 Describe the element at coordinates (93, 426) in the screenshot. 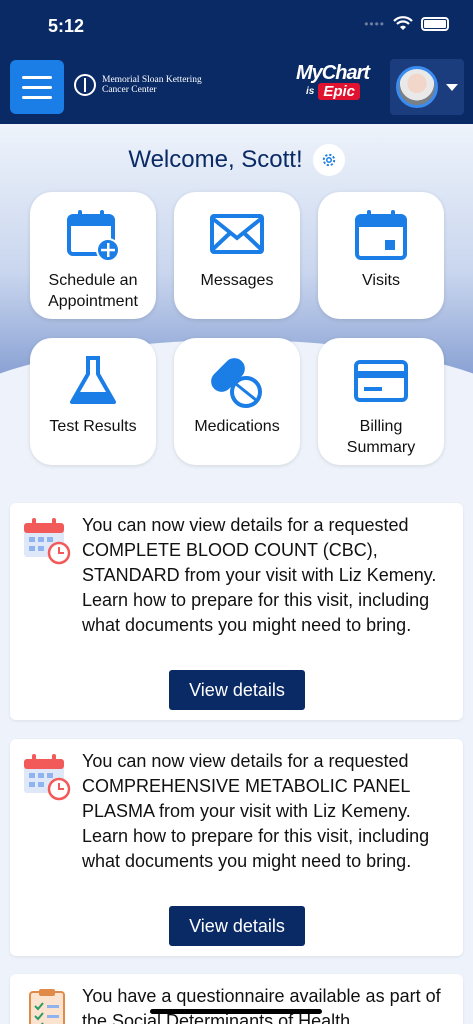

I see `tile-label: Test Results` at that location.